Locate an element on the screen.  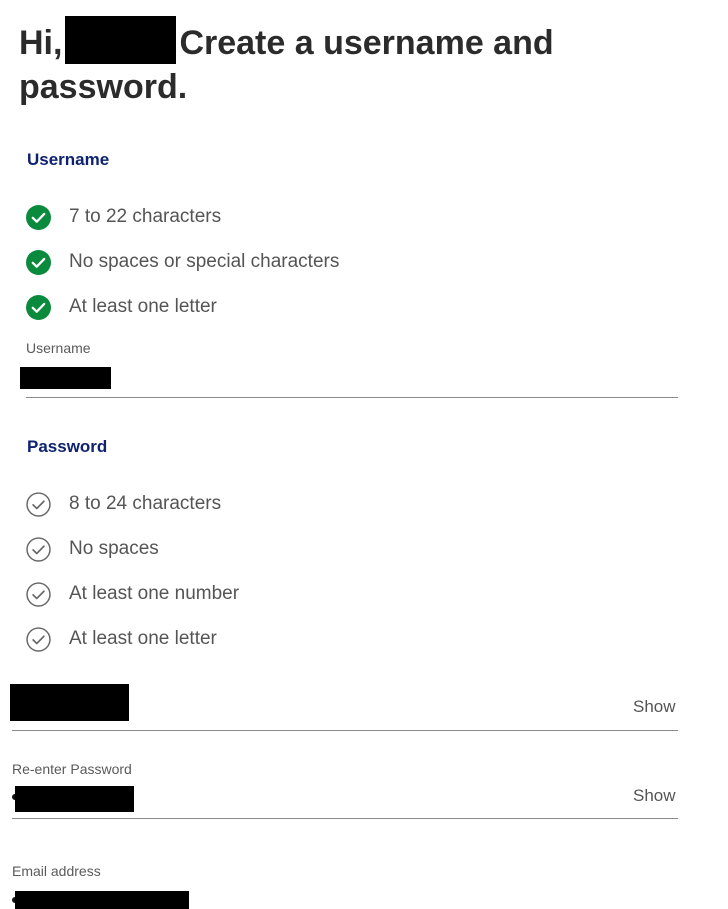
username-requirement-letter: At least one letter is located at coordinates (121, 307).